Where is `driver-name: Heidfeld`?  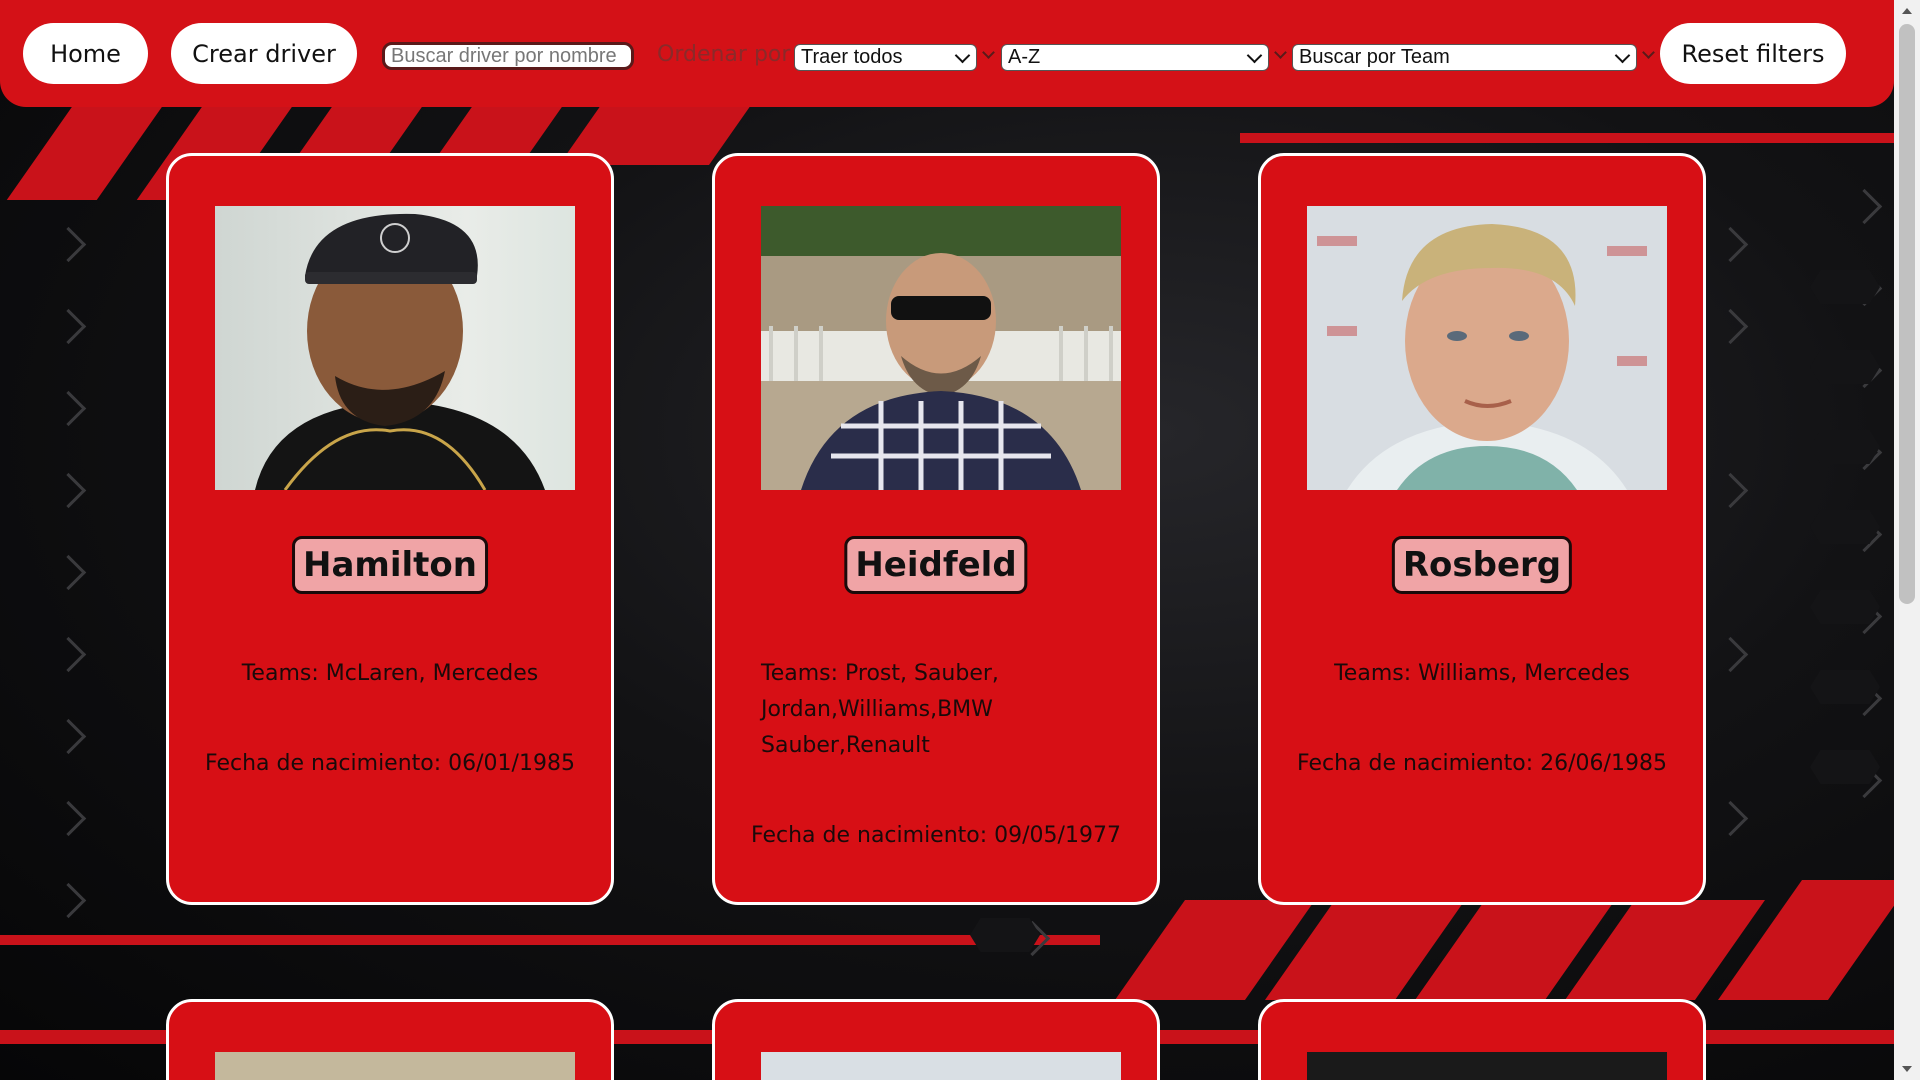 driver-name: Heidfeld is located at coordinates (936, 565).